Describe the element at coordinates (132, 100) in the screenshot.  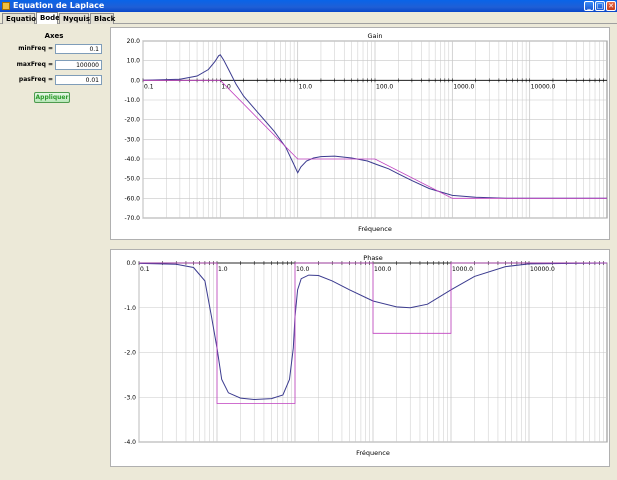
I see `y-tick-label: -10.0` at that location.